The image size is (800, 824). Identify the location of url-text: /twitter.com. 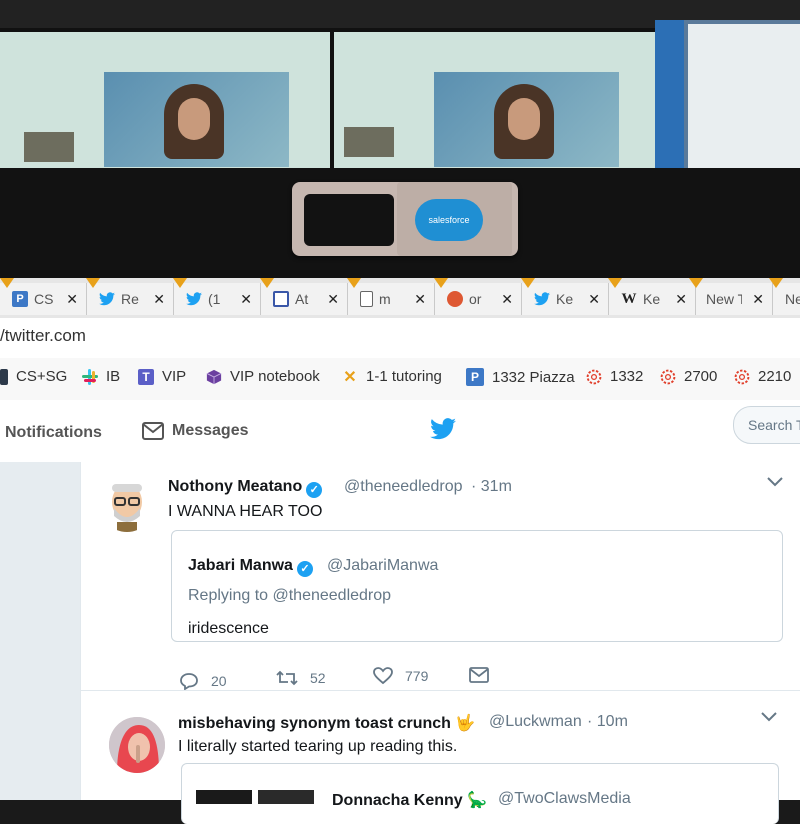
(43, 336).